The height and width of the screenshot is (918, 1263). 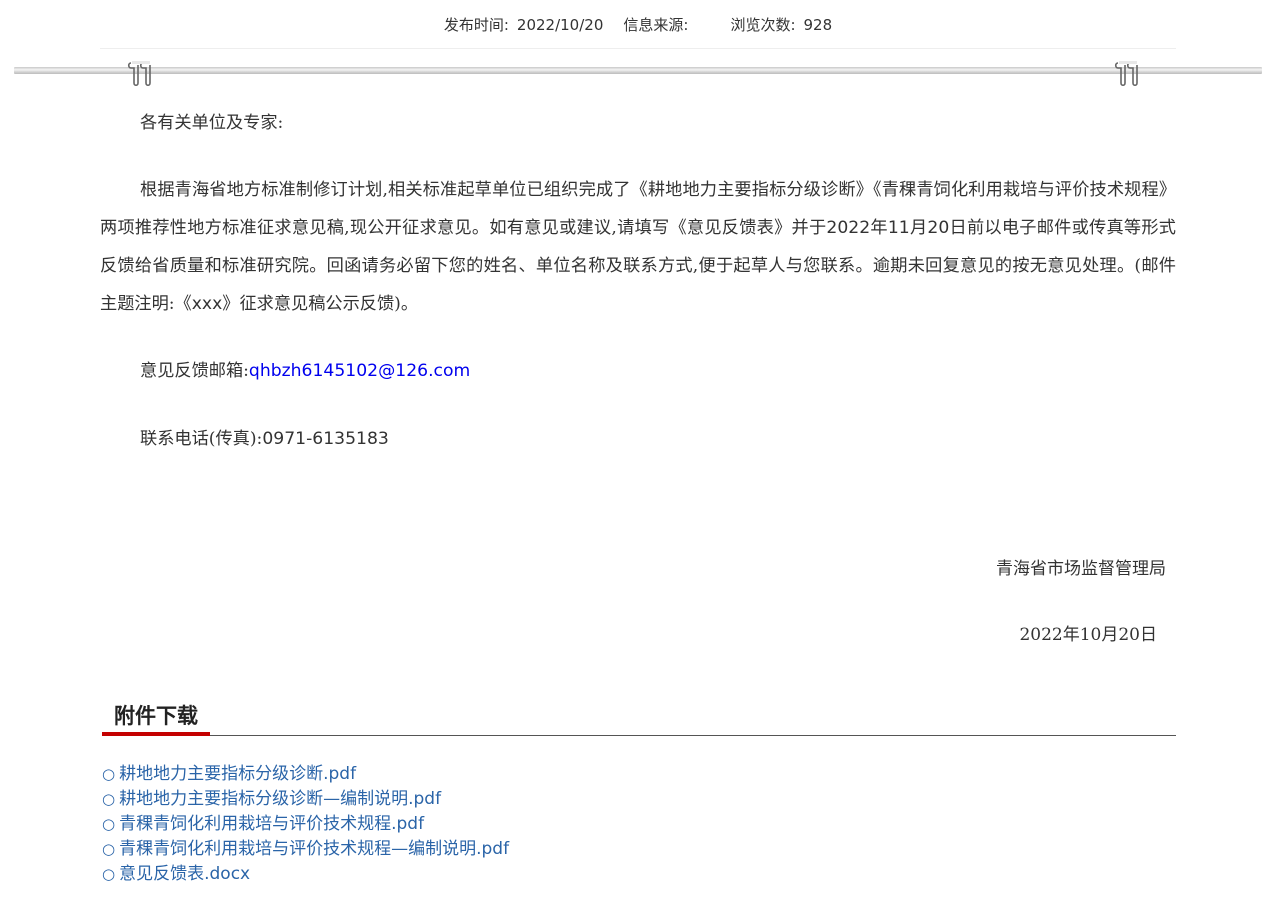 What do you see at coordinates (560, 24) in the screenshot?
I see `publish-time-value: 2022/10/20` at bounding box center [560, 24].